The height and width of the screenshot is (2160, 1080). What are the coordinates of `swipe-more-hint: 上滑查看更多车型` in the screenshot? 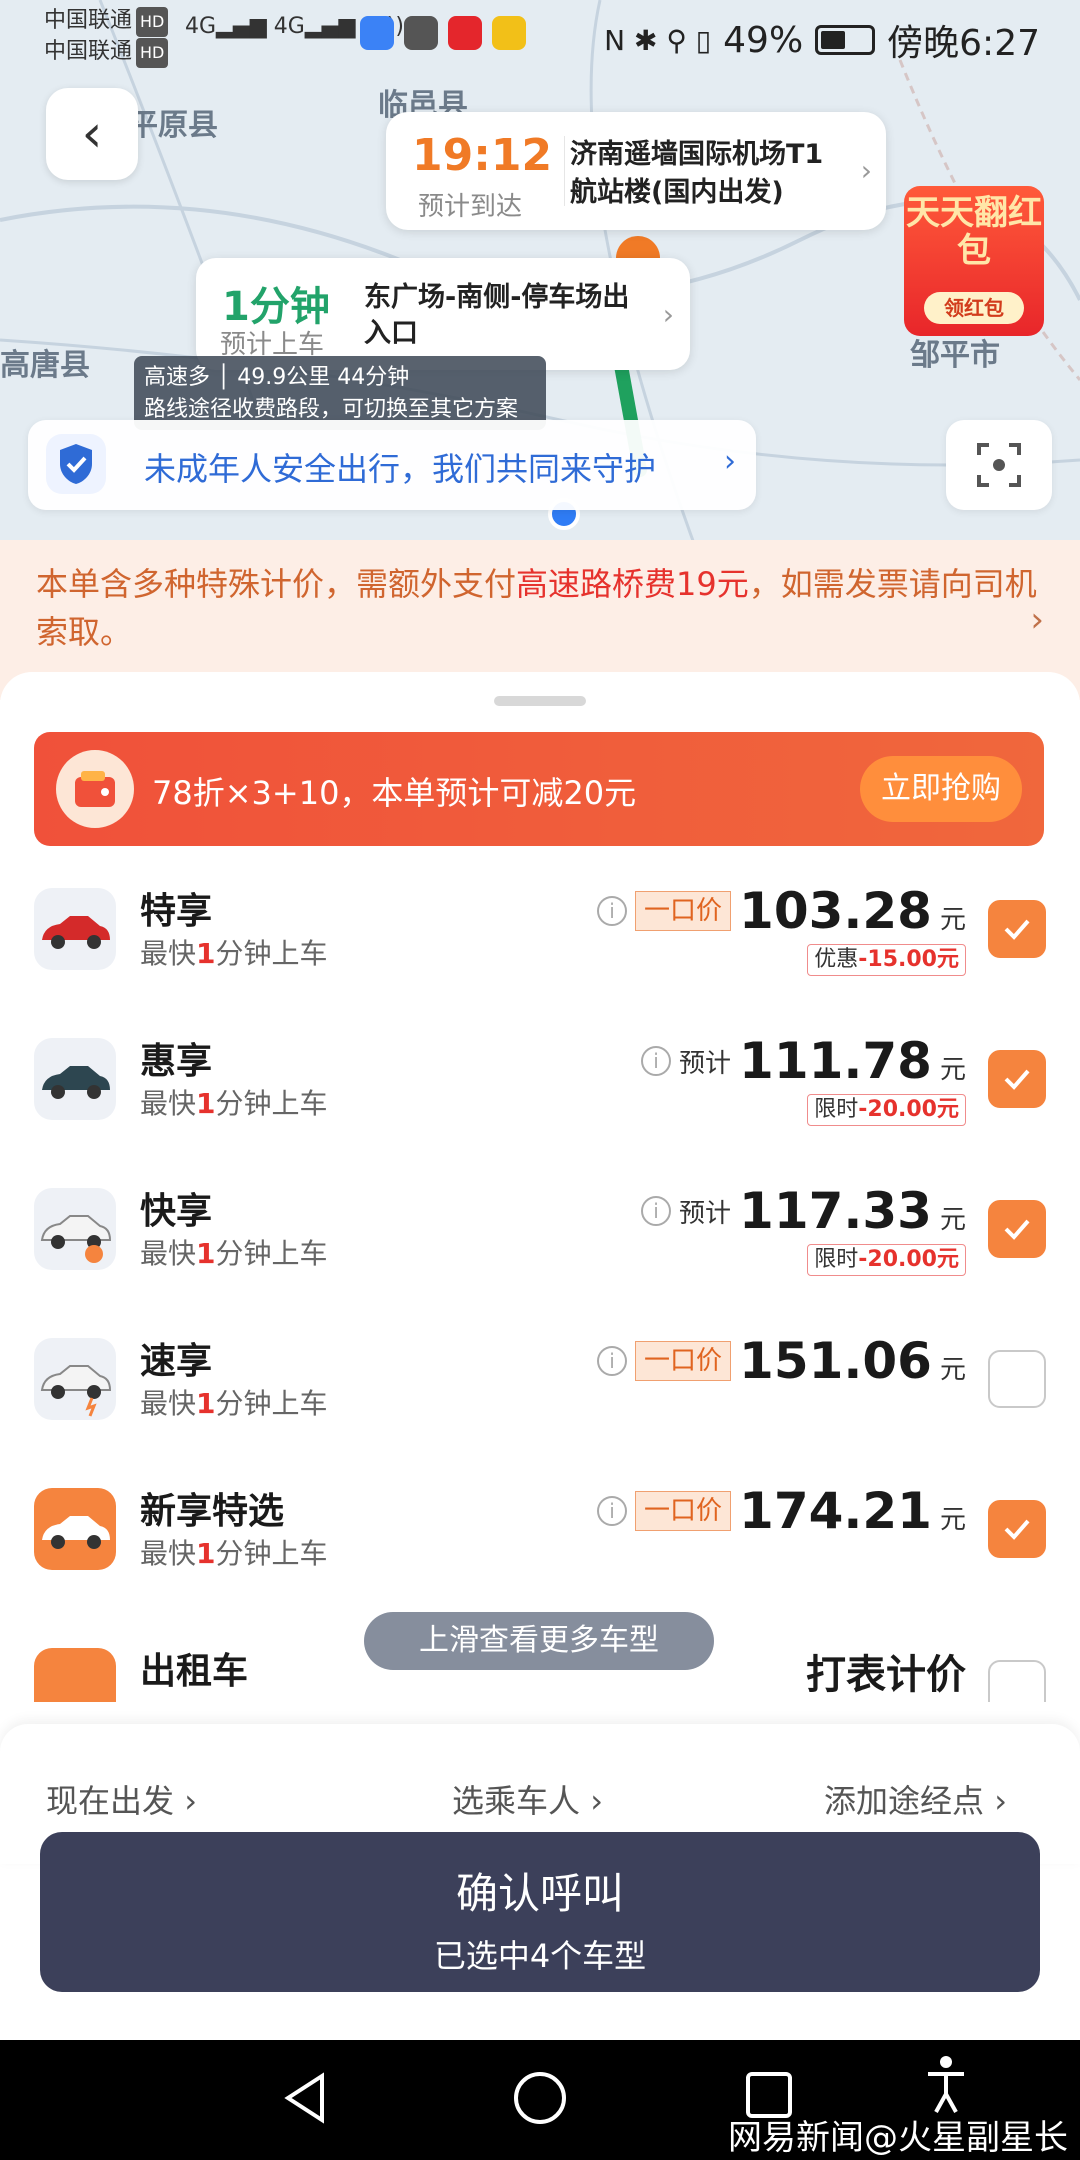 It's located at (539, 1641).